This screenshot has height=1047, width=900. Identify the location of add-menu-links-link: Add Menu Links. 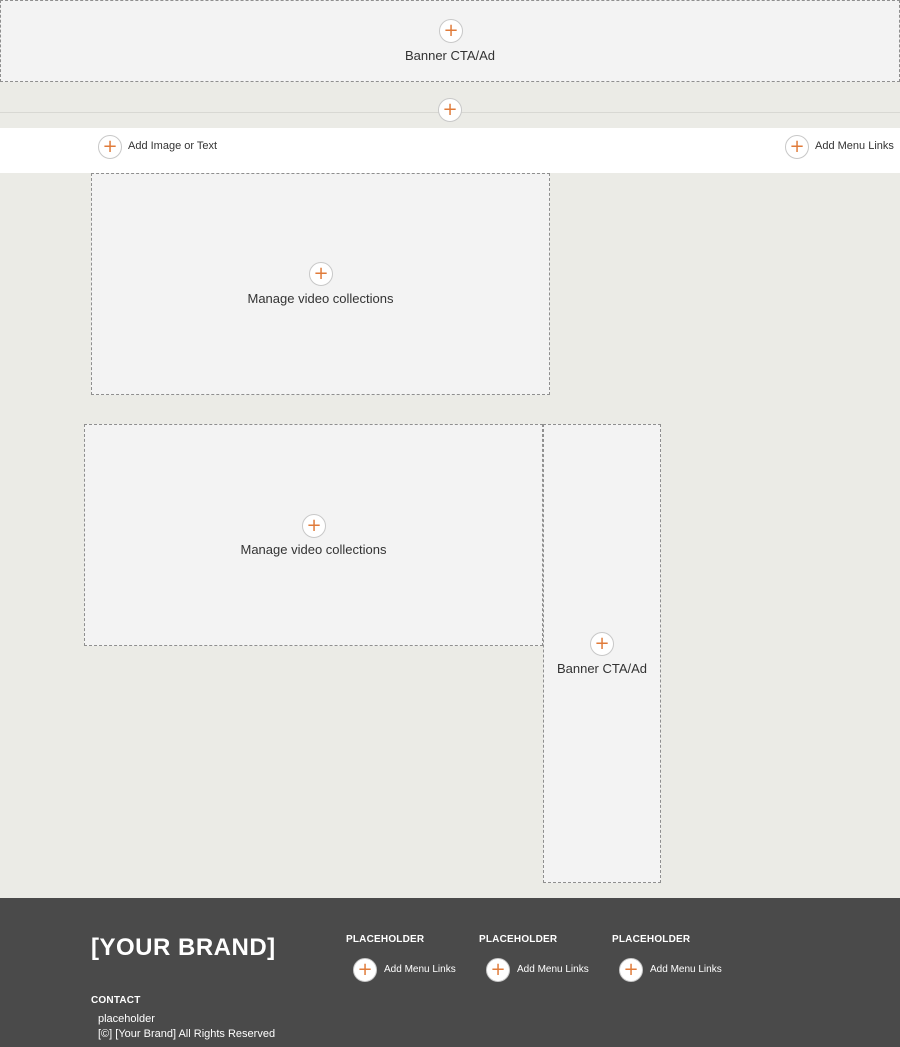
(854, 146).